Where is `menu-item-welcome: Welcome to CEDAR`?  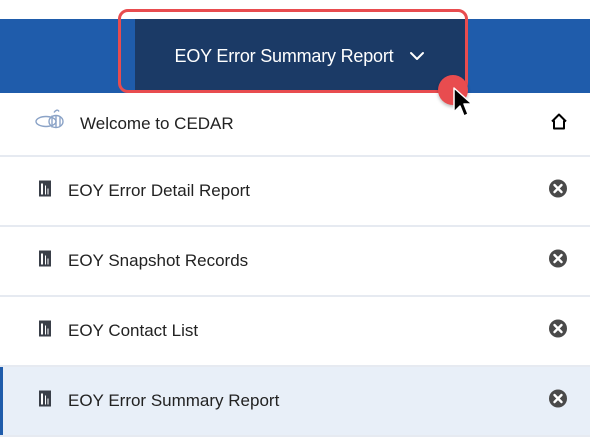 menu-item-welcome: Welcome to CEDAR is located at coordinates (295, 125).